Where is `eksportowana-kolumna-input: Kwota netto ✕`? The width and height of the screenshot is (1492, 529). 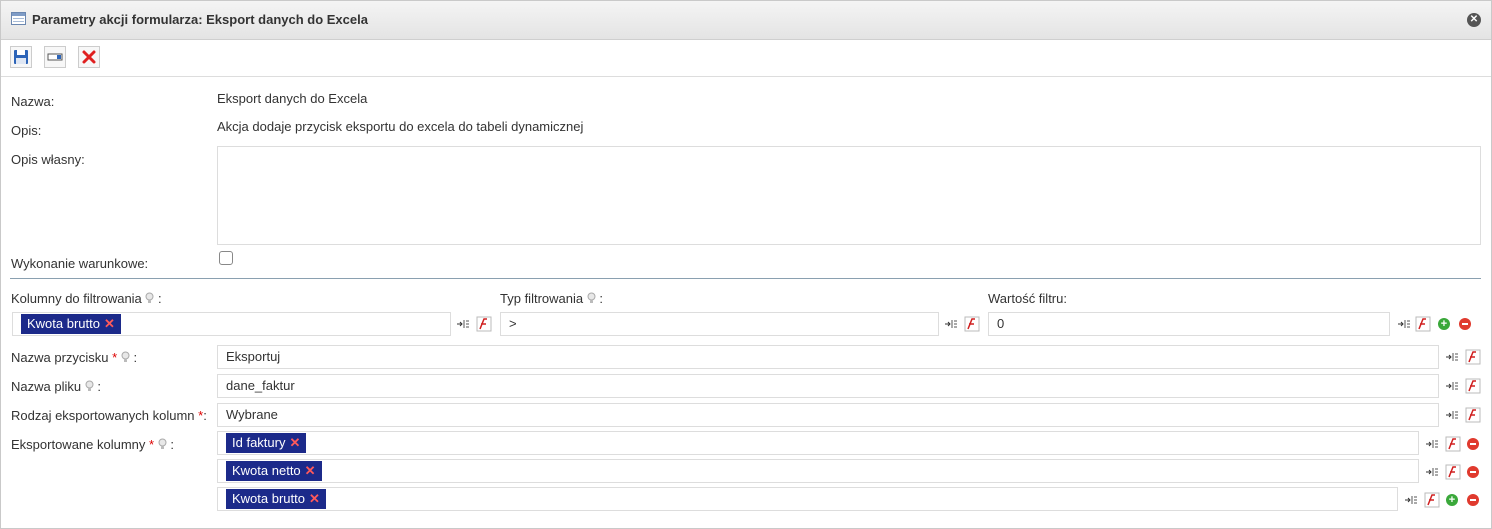 eksportowana-kolumna-input: Kwota netto ✕ is located at coordinates (818, 471).